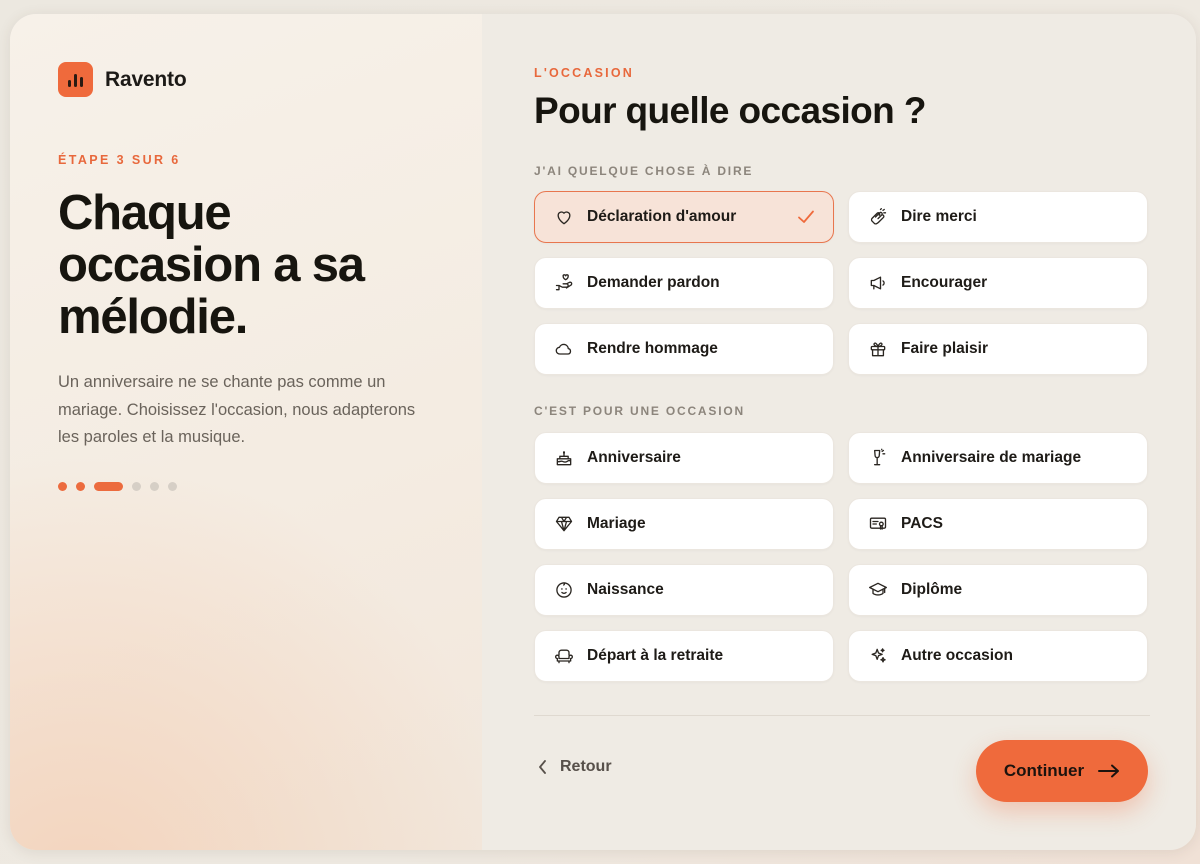  What do you see at coordinates (878, 217) in the screenshot?
I see `clapping-hands-icon` at bounding box center [878, 217].